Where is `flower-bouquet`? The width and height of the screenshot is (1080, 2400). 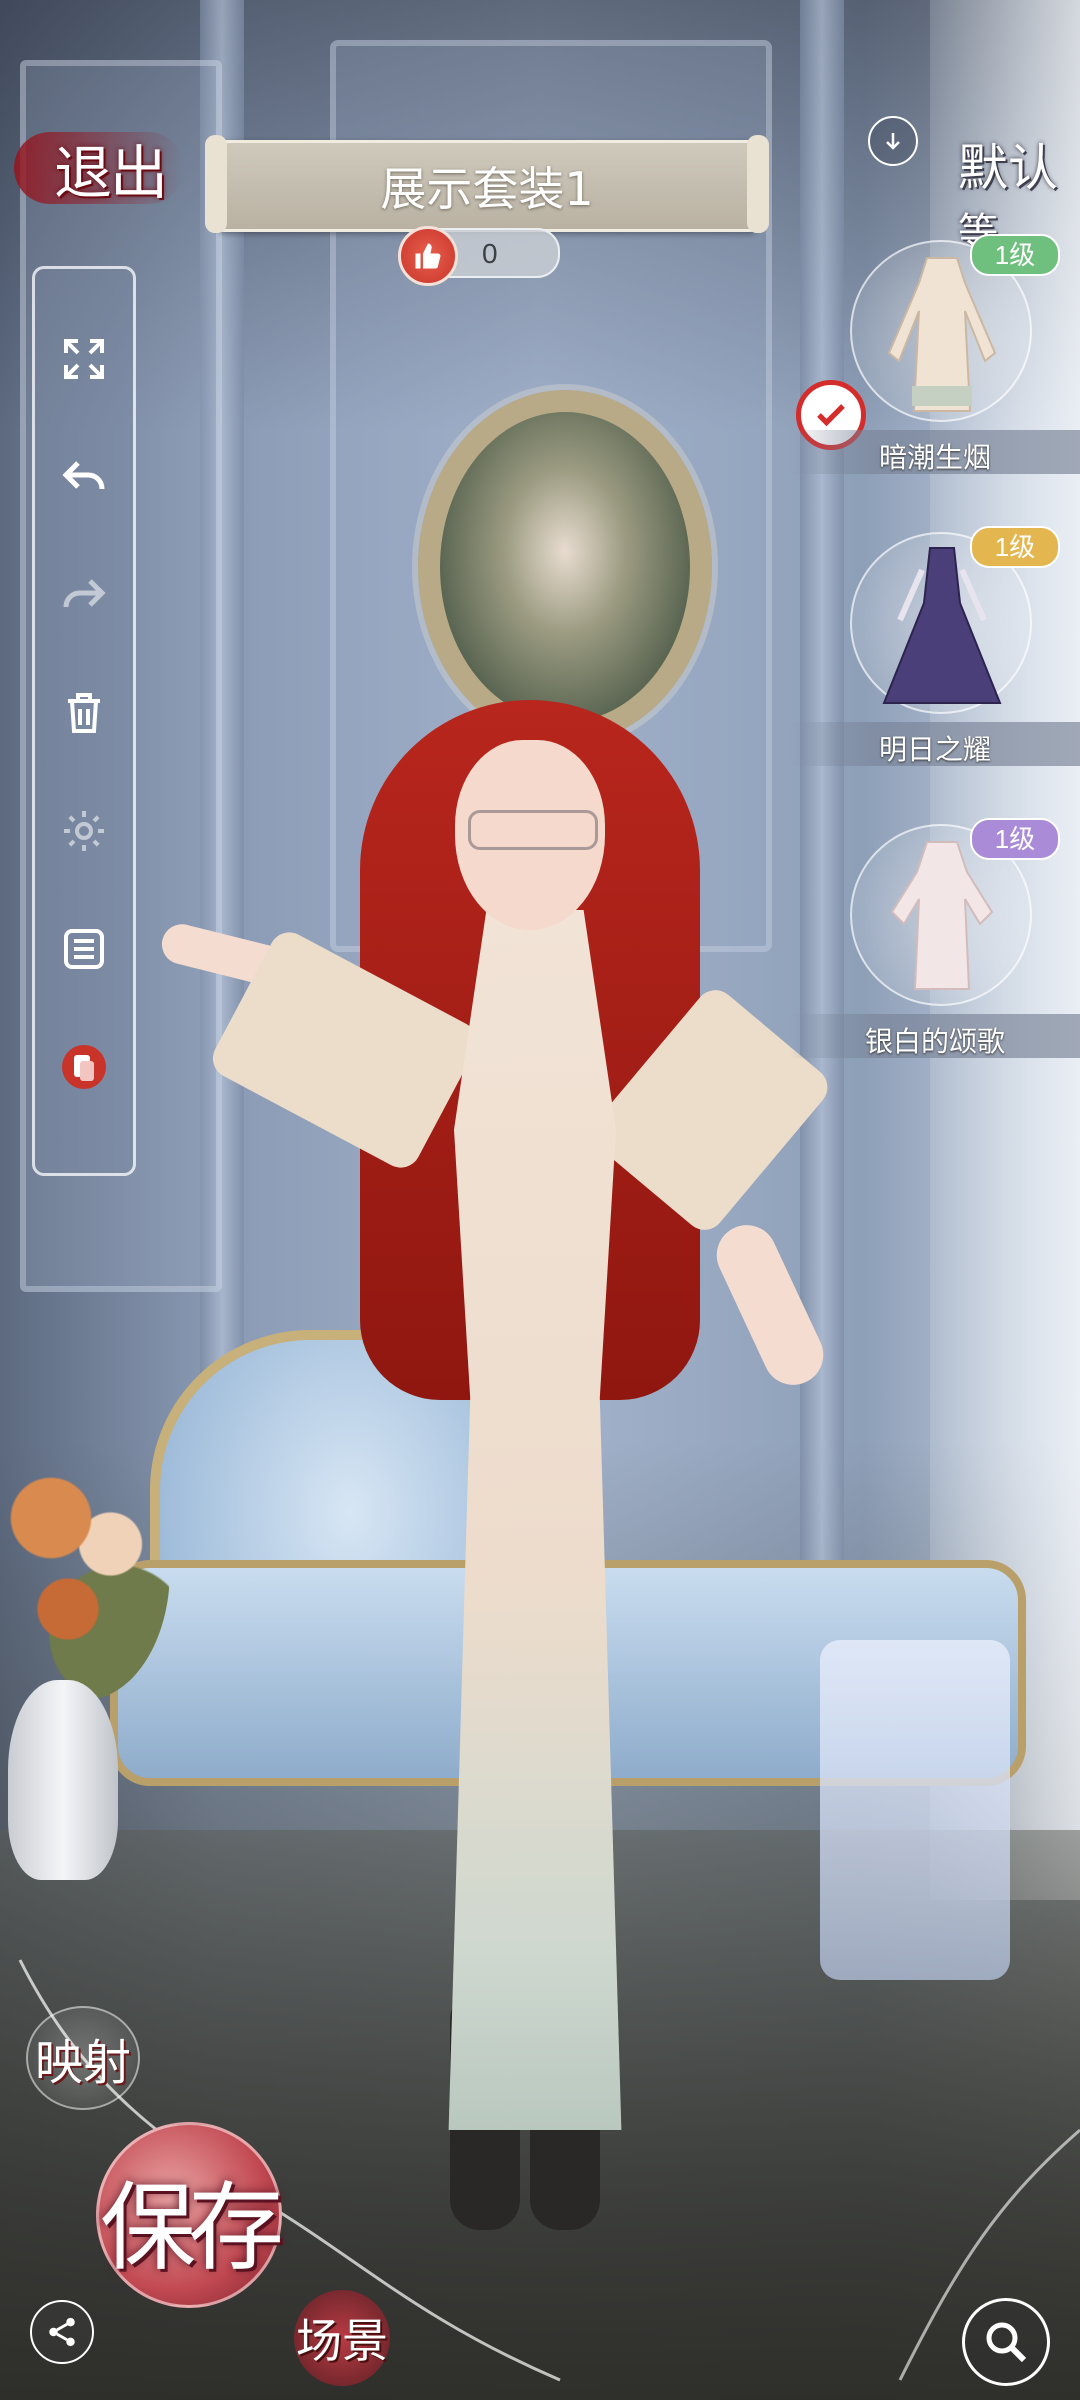 flower-bouquet is located at coordinates (85, 1570).